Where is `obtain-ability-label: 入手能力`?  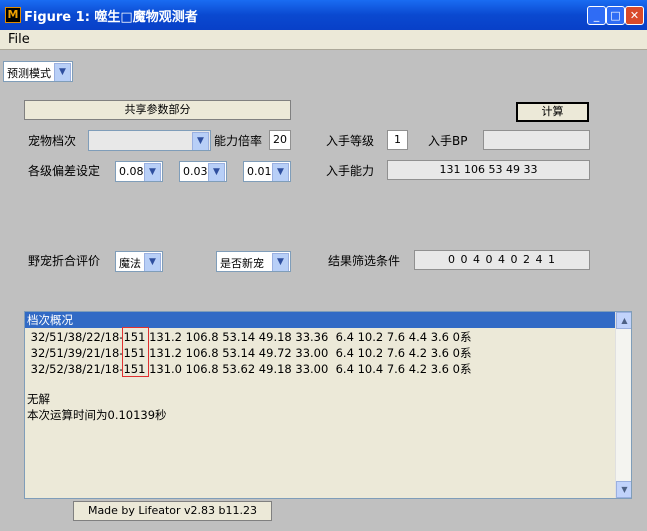
obtain-ability-label: 入手能力 is located at coordinates (350, 171).